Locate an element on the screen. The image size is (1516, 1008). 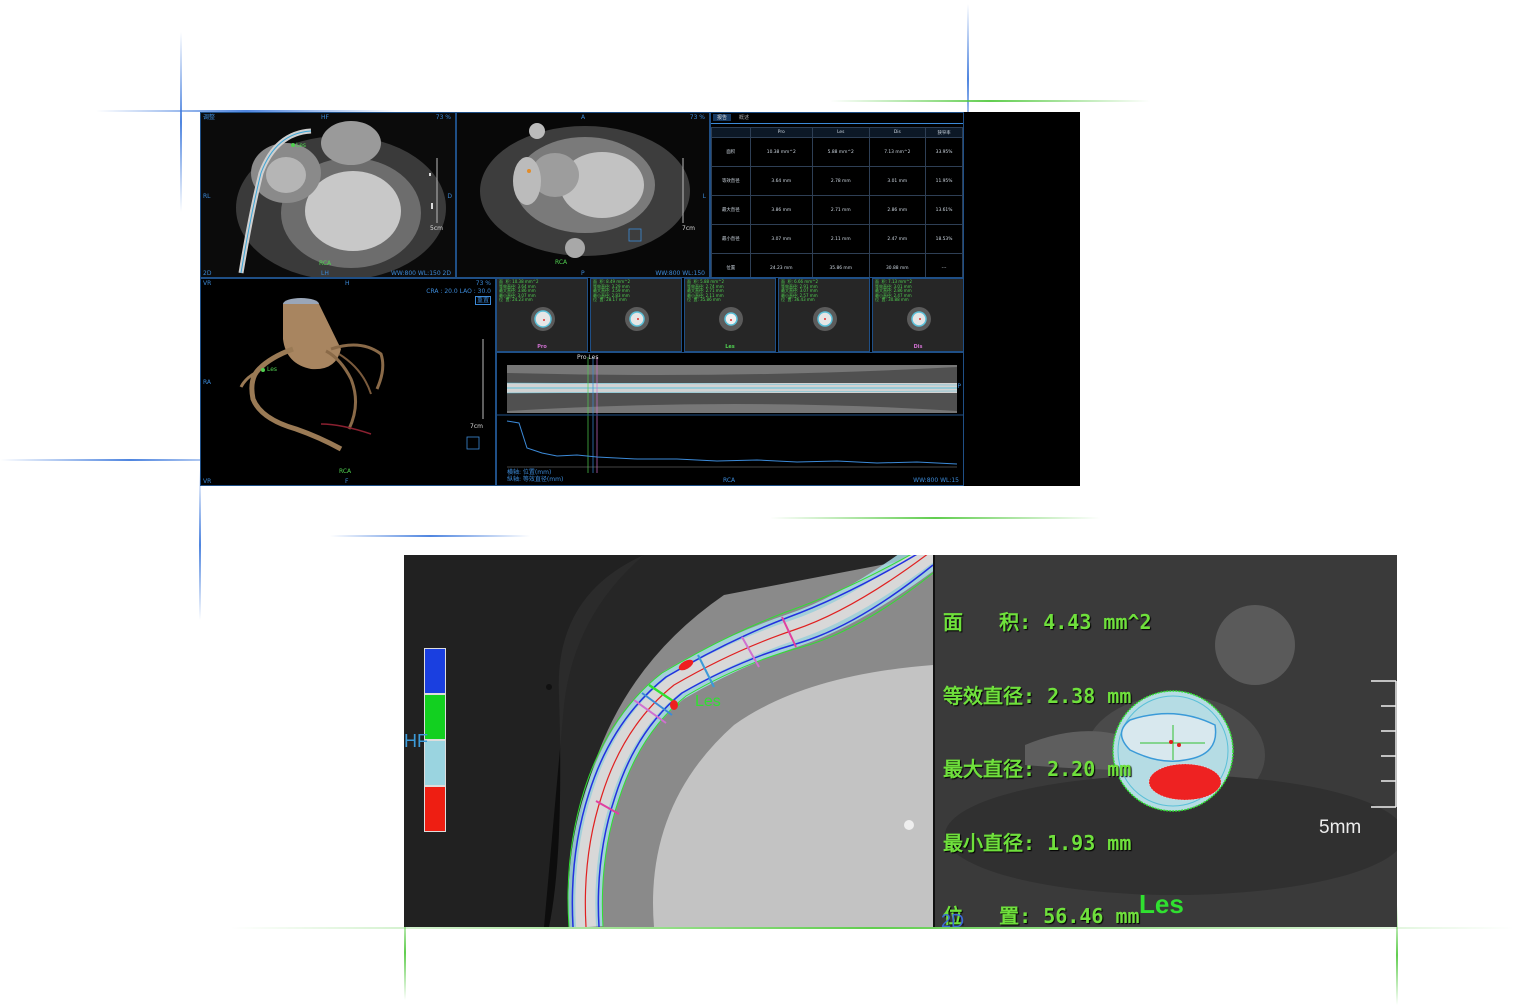
axial-viewport: A 73 % L 7cm RCA P WW:800 WL:150 is located at coordinates (583, 195).